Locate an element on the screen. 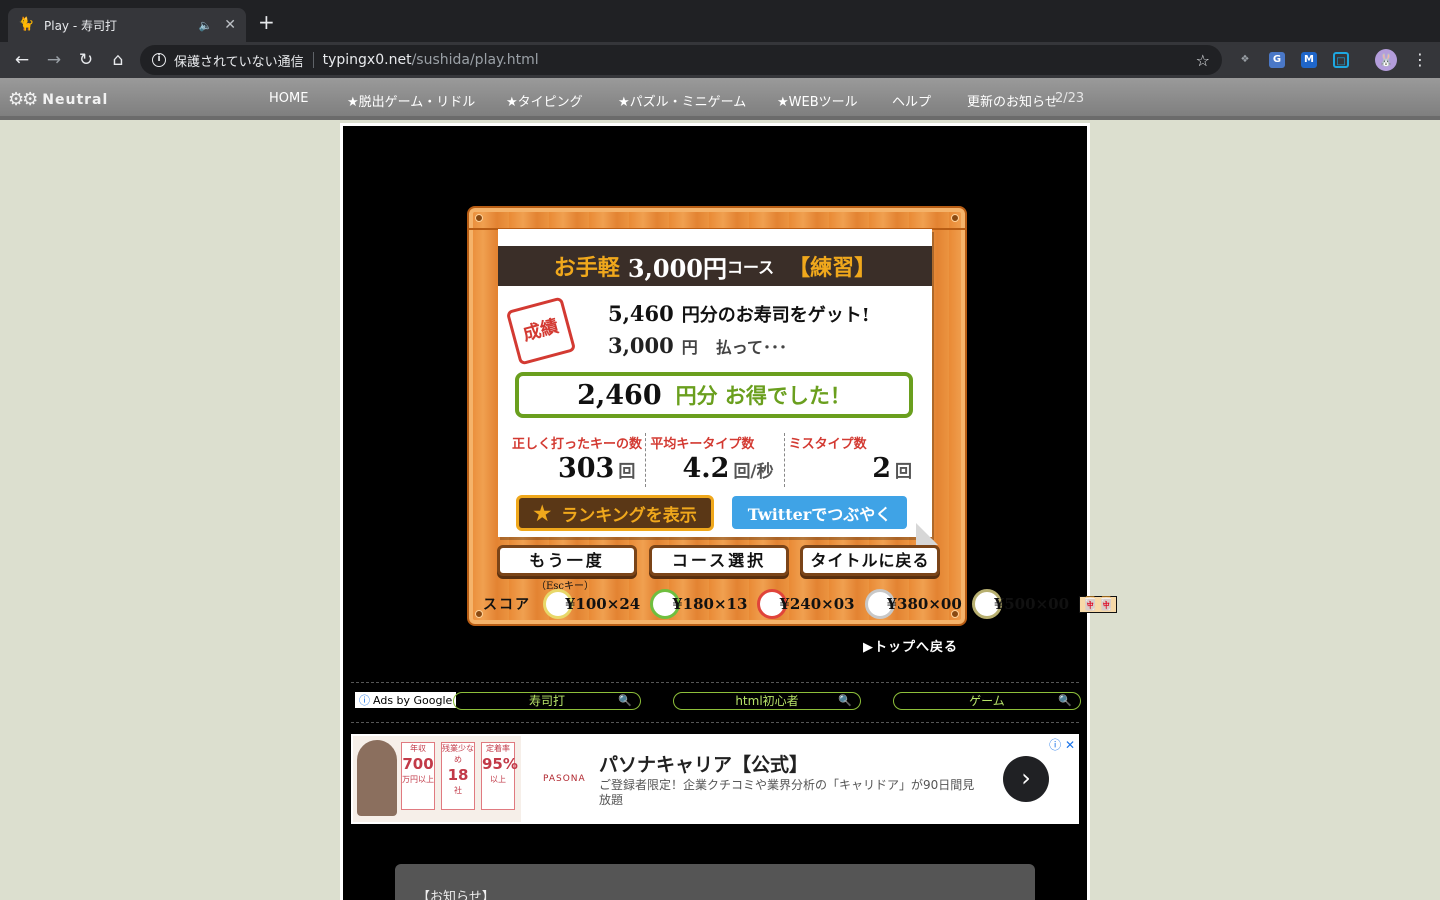  result-stamp: 成績 is located at coordinates (541, 331).